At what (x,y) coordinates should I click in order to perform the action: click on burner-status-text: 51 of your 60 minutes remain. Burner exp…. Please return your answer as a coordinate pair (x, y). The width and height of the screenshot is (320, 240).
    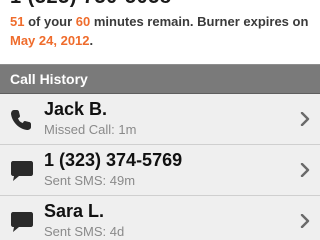
    Looking at the image, I should click on (160, 31).